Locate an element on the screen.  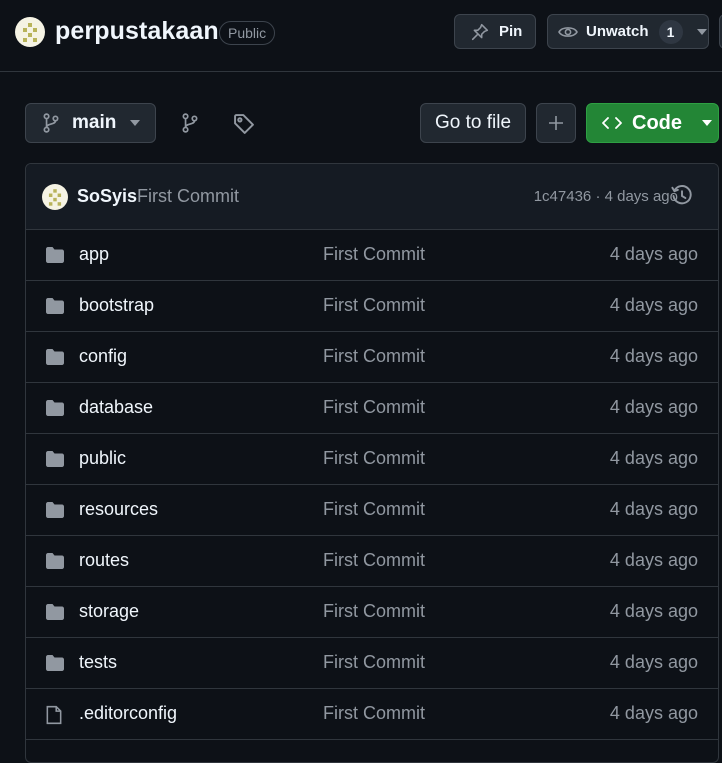
history-icon is located at coordinates (682, 196).